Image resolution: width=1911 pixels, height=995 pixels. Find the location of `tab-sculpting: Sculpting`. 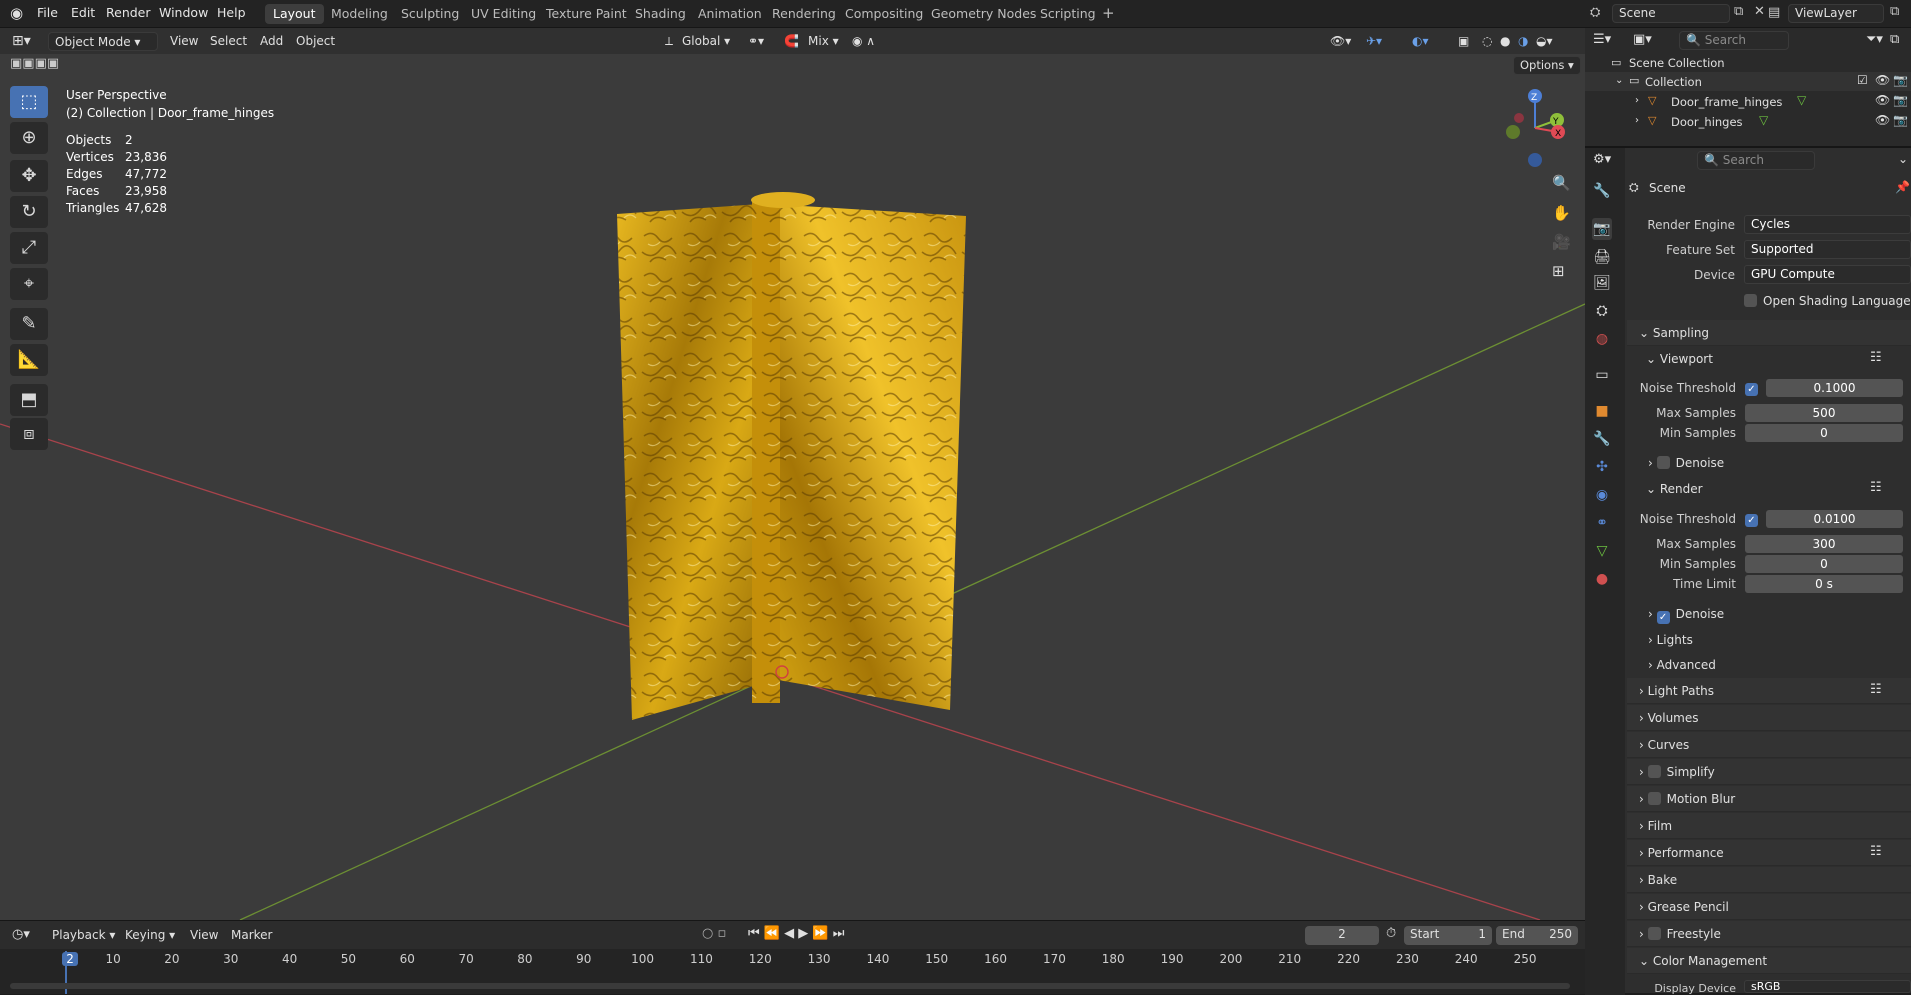

tab-sculpting: Sculpting is located at coordinates (430, 14).